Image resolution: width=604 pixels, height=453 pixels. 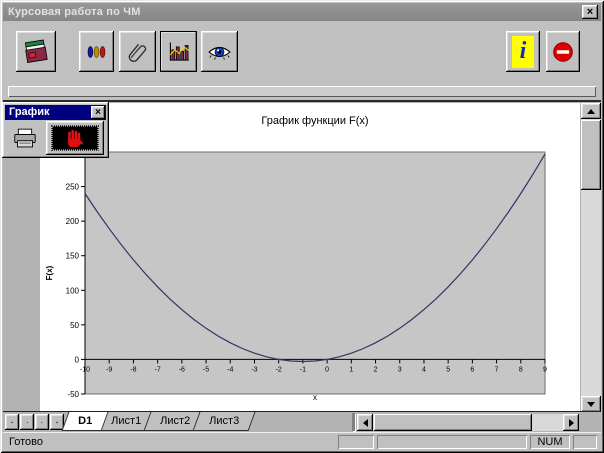 I want to click on svg-text: -9, so click(x=109, y=369).